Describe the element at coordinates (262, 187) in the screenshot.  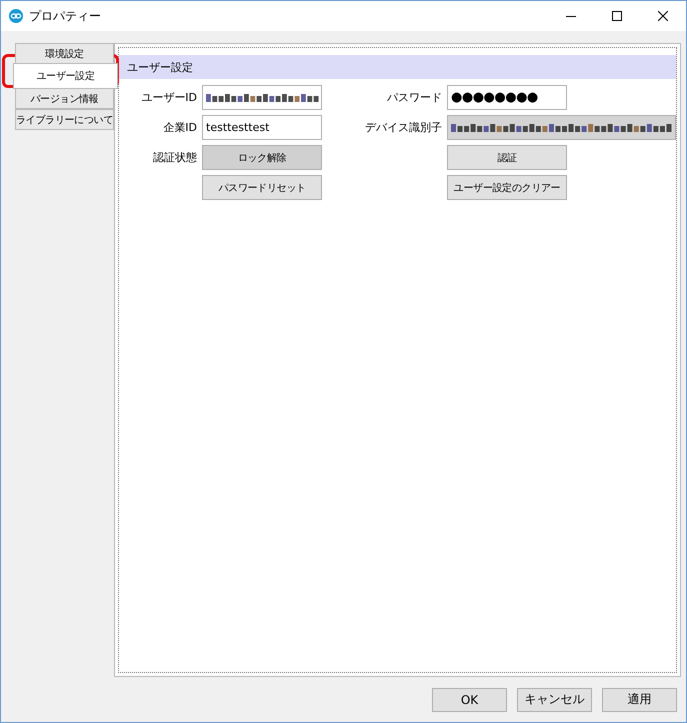
I see `action-button: パスワードリセット` at that location.